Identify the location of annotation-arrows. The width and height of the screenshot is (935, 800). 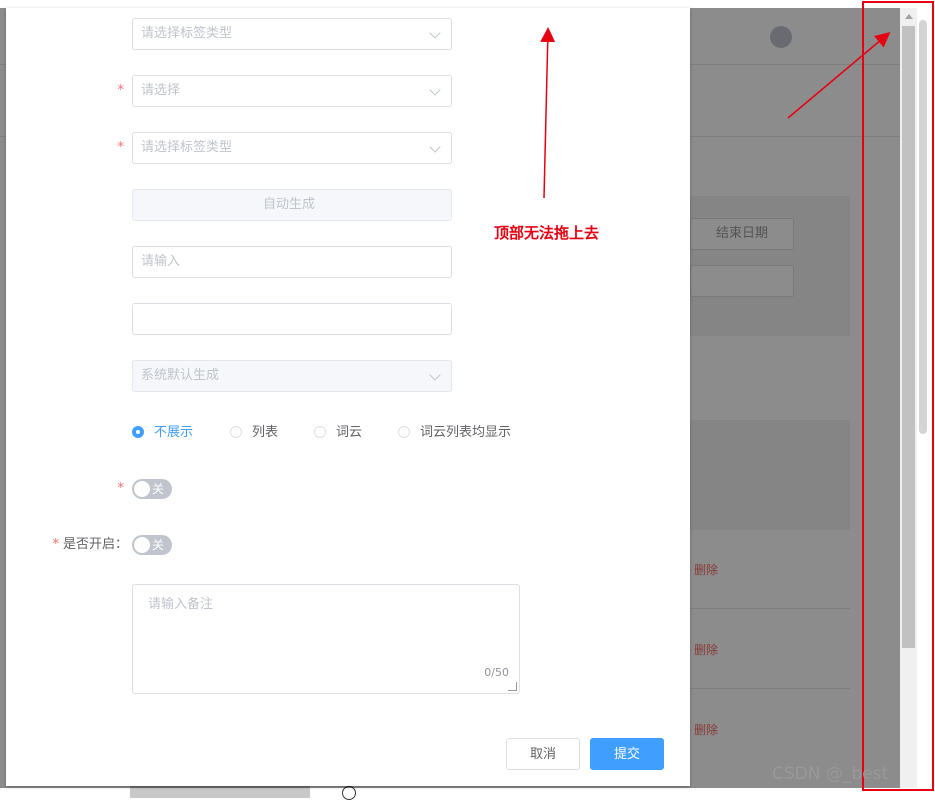
(715, 113).